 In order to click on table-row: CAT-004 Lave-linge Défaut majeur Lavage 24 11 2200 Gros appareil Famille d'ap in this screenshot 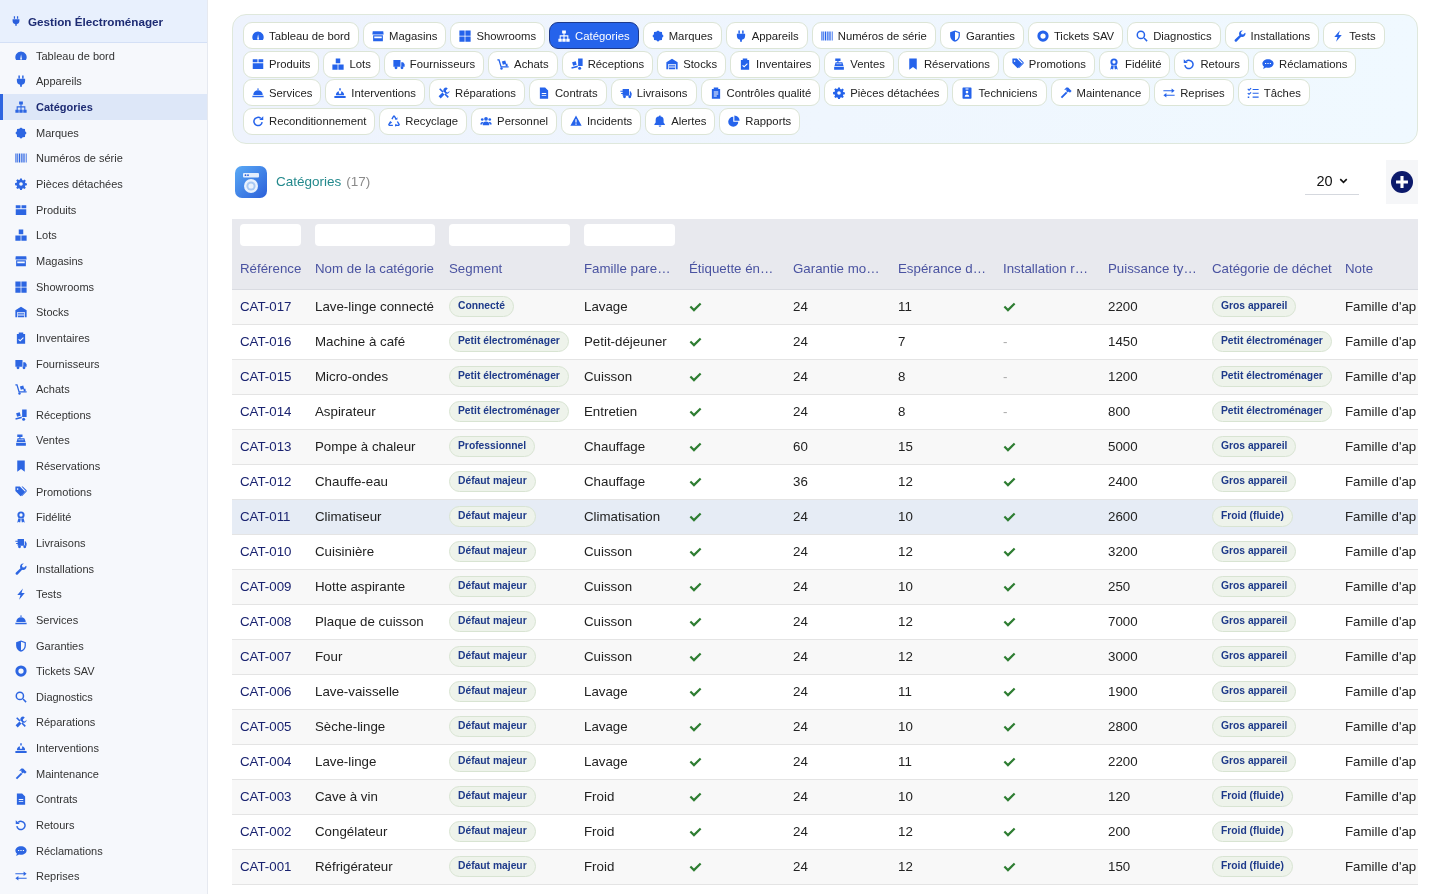, I will do `click(825, 761)`.